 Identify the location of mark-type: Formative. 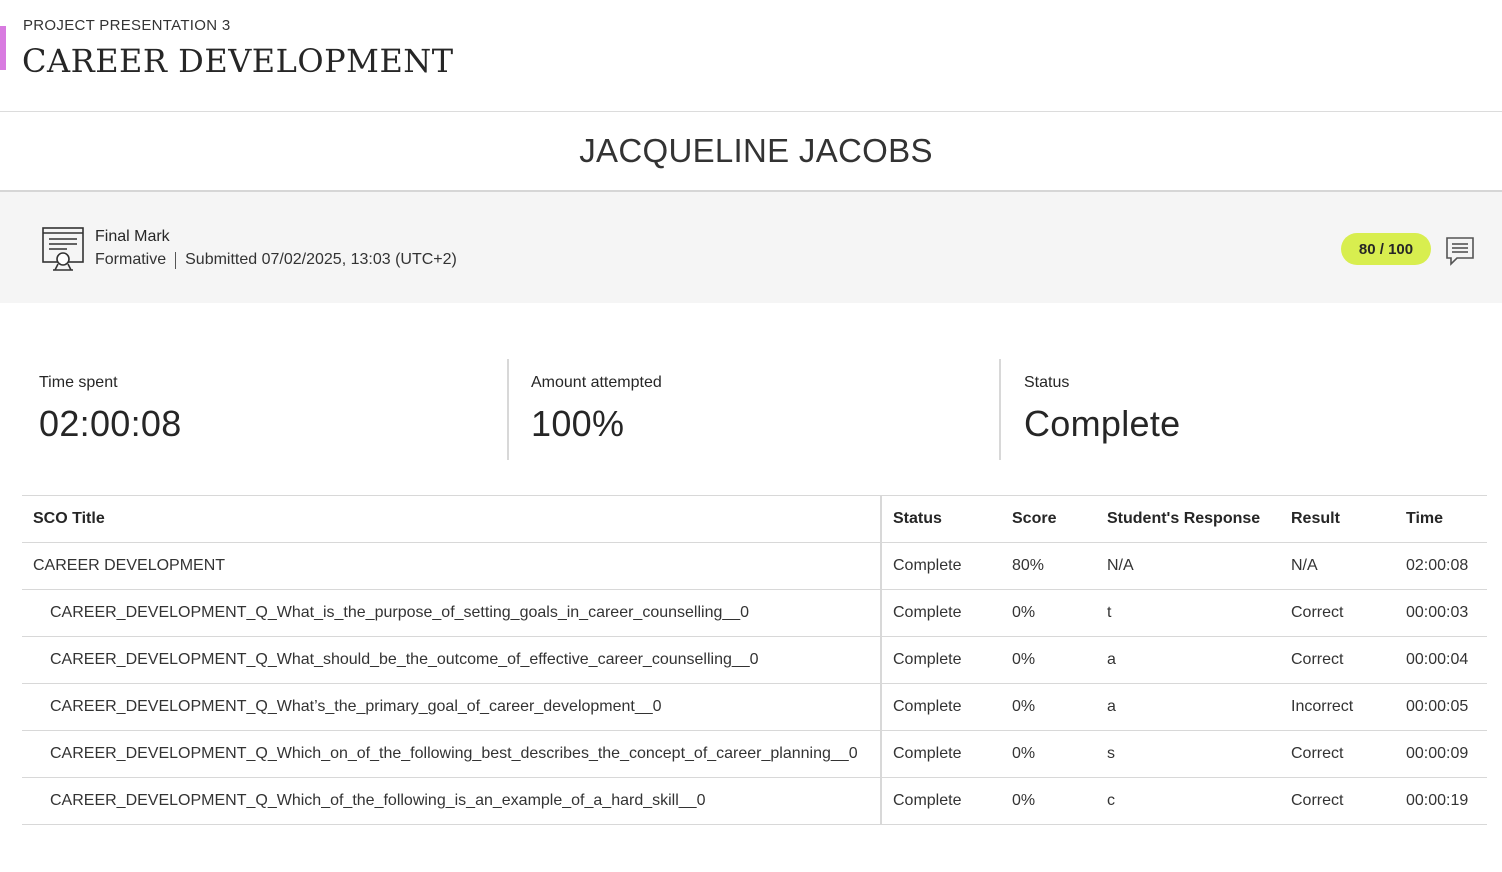
(131, 259).